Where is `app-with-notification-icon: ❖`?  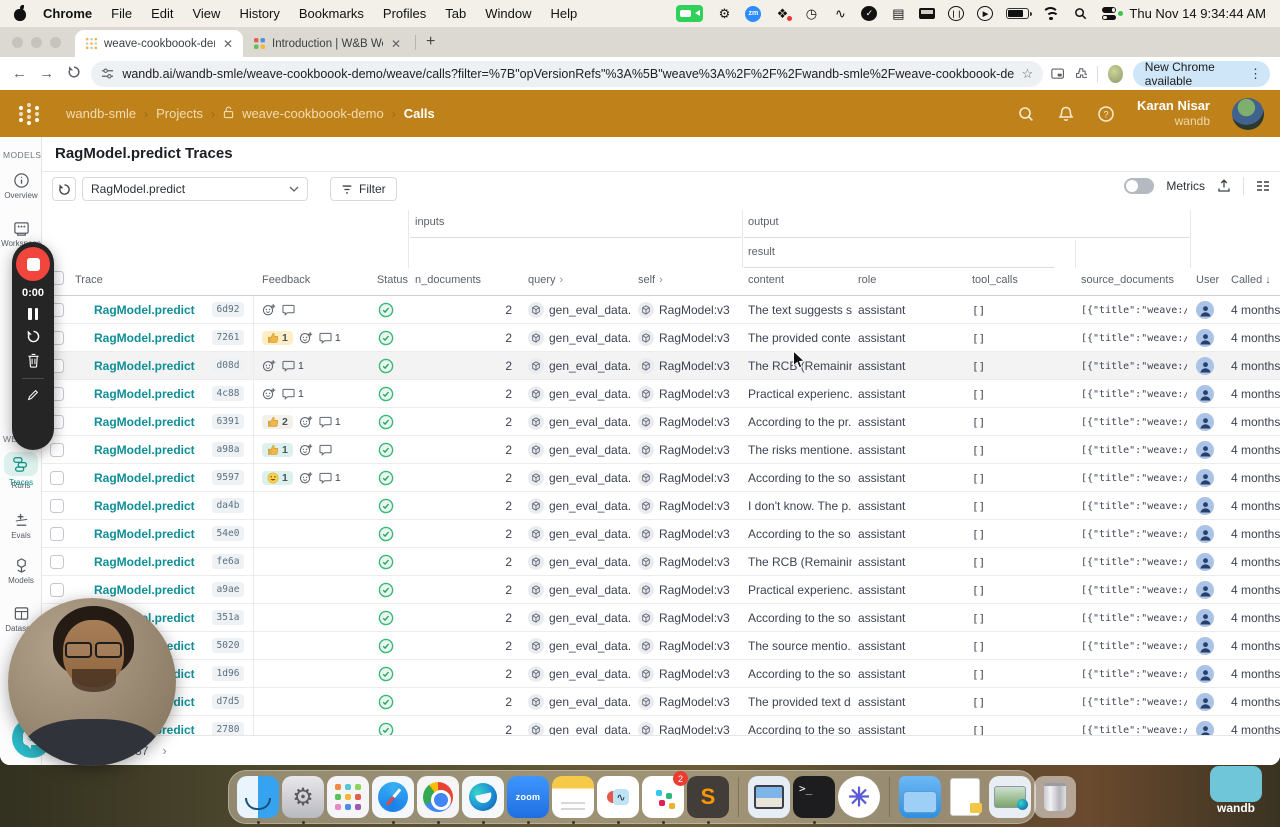
app-with-notification-icon: ❖ is located at coordinates (783, 13).